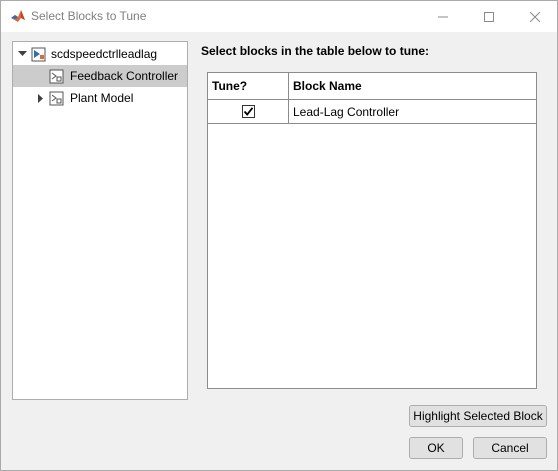 The width and height of the screenshot is (558, 471). Describe the element at coordinates (478, 416) in the screenshot. I see `highlight-selected-block-button: Highlight Selected Block` at that location.